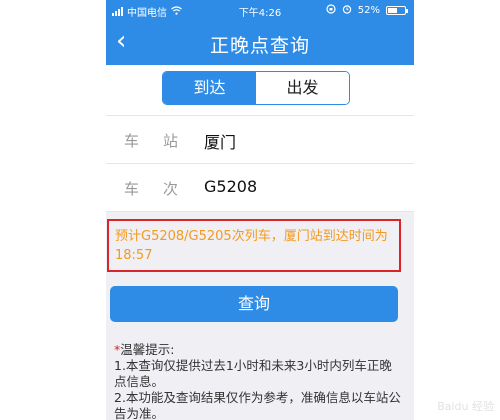 The width and height of the screenshot is (500, 420). I want to click on train-number-value: G5208, so click(231, 186).